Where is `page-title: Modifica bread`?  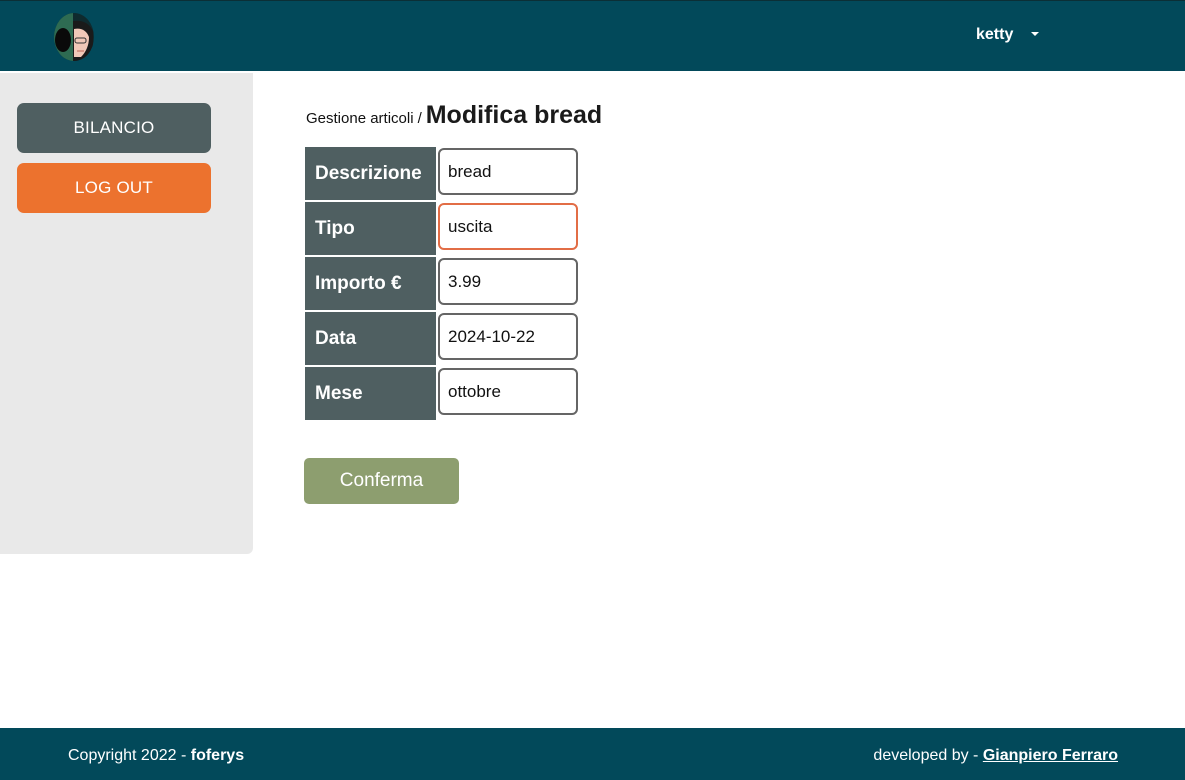
page-title: Modifica bread is located at coordinates (514, 115).